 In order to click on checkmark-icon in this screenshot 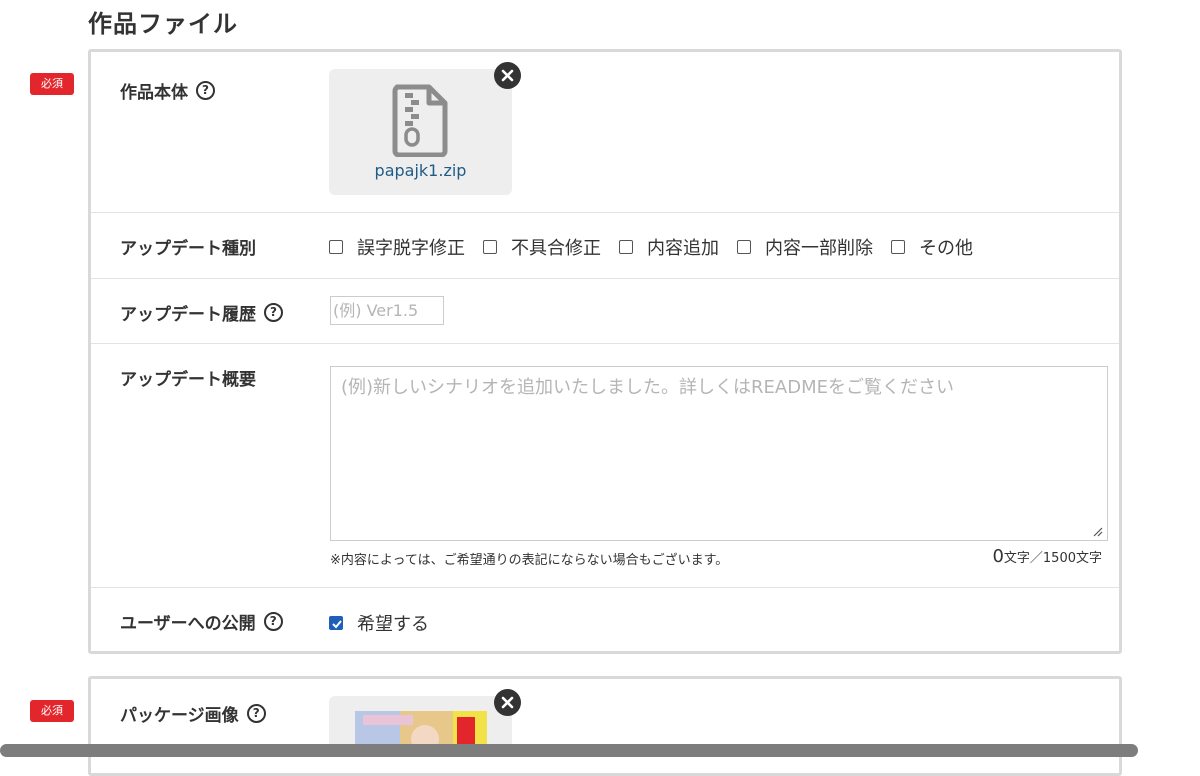, I will do `click(337, 624)`.